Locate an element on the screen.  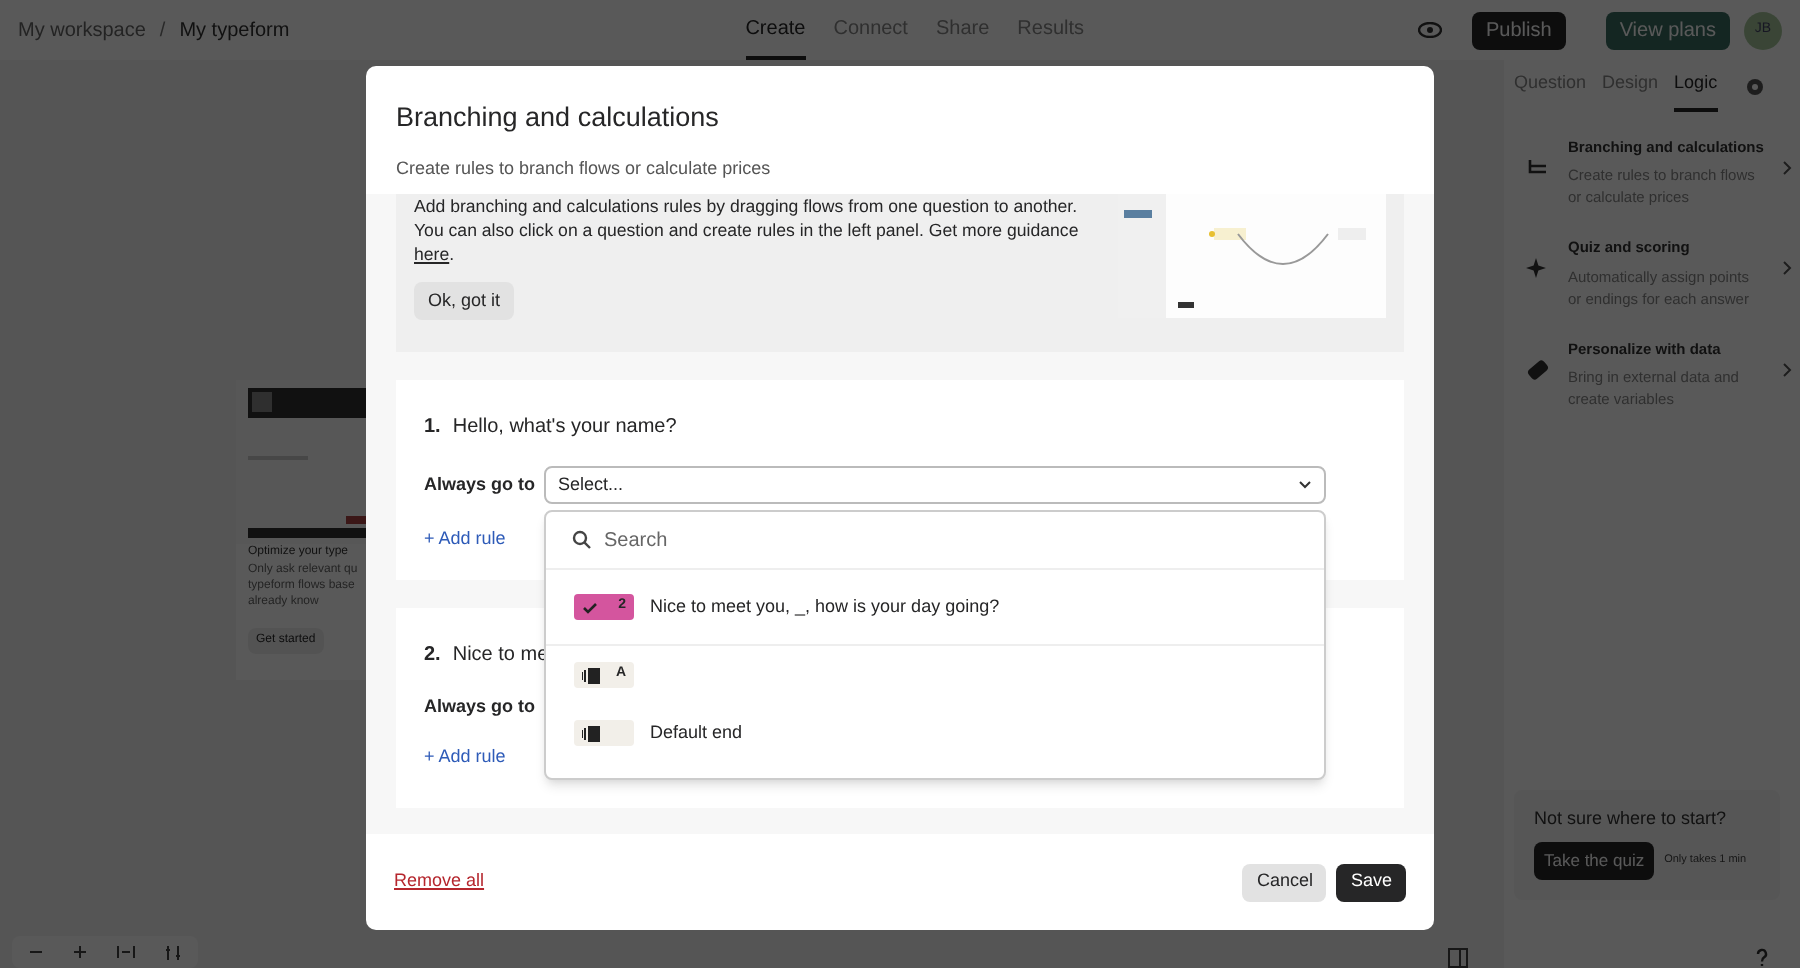
help-icon is located at coordinates (1762, 958).